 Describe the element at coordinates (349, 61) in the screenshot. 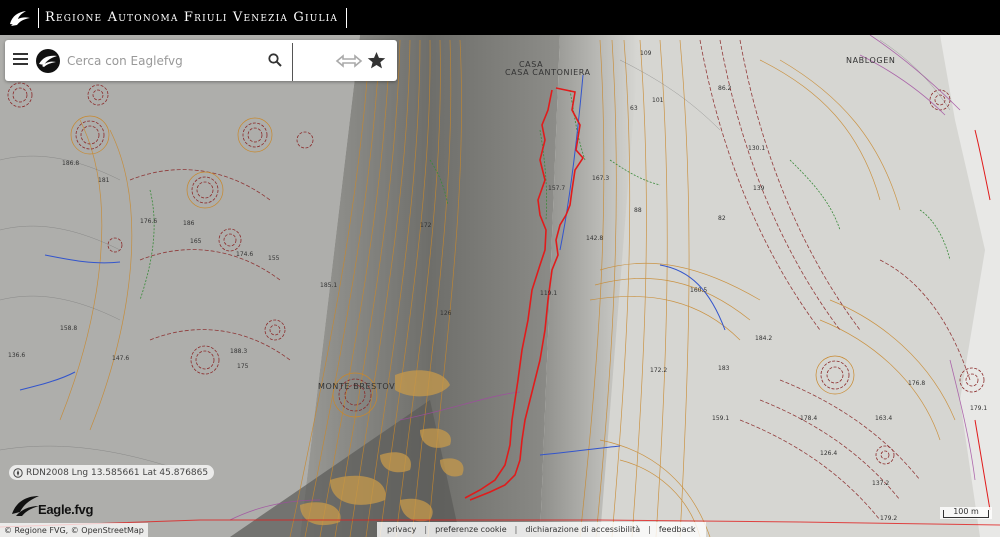

I see `swap-arrows-icon` at that location.